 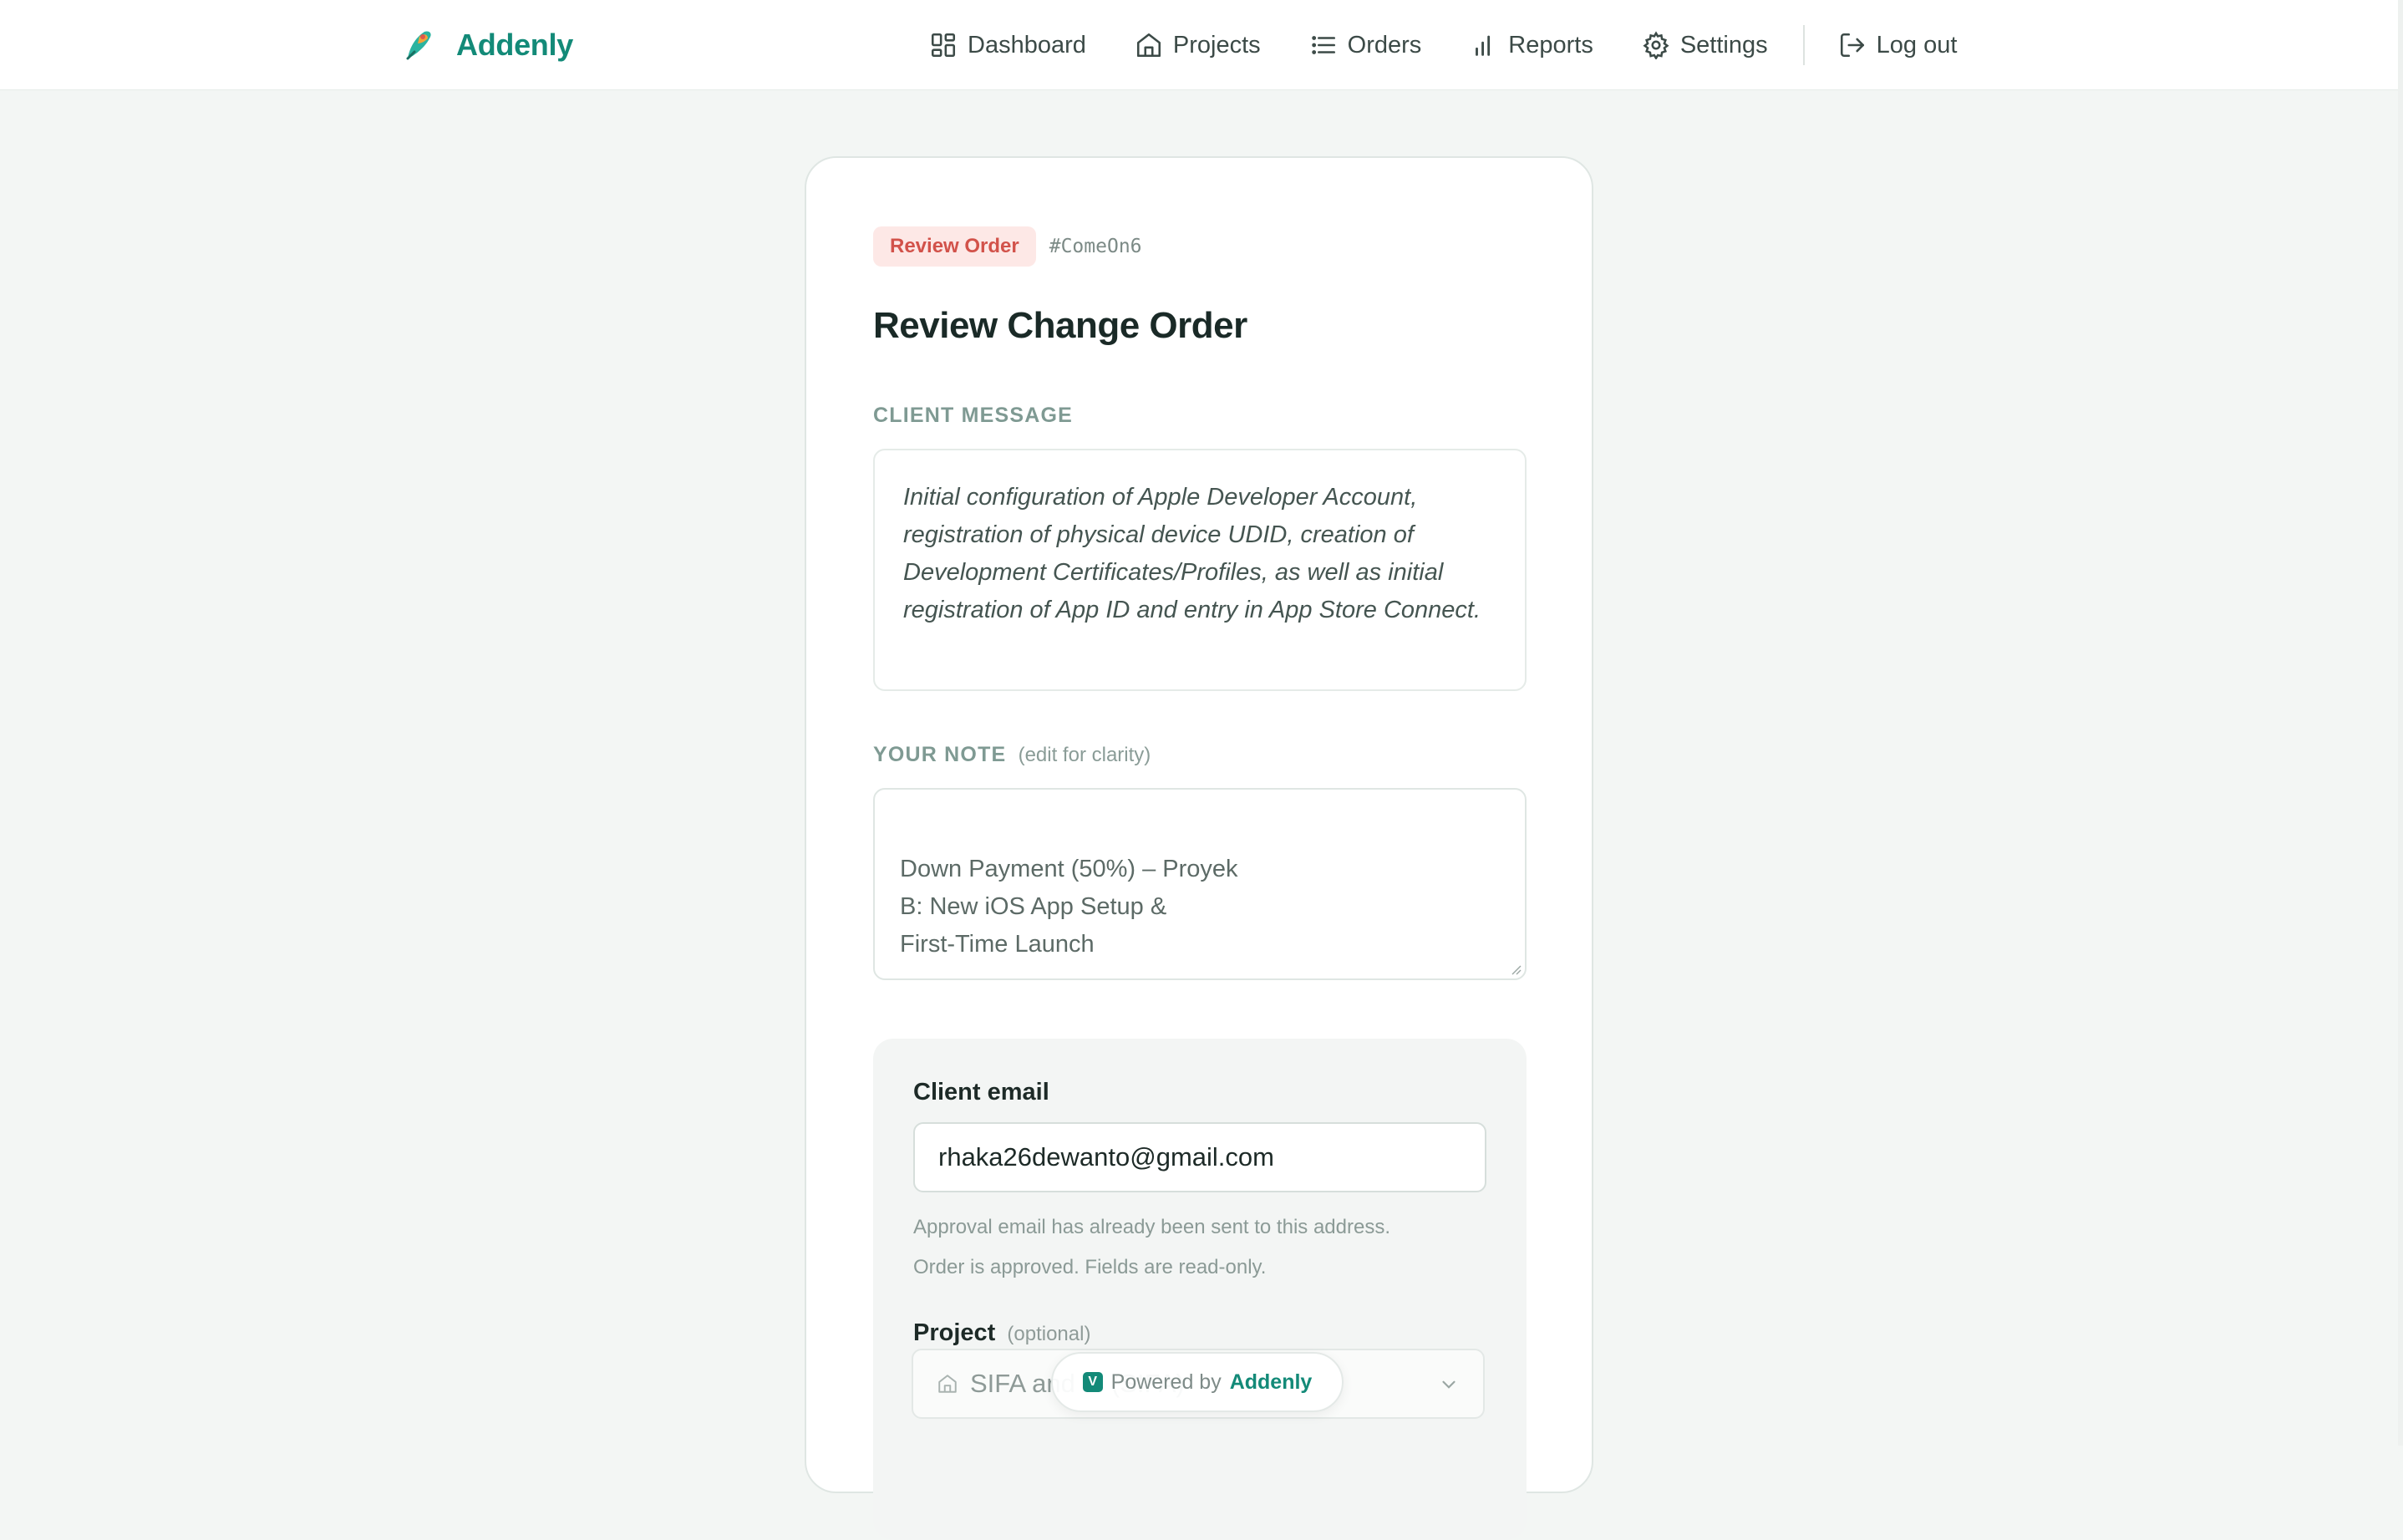 I want to click on brand-name: Addenly, so click(x=515, y=45).